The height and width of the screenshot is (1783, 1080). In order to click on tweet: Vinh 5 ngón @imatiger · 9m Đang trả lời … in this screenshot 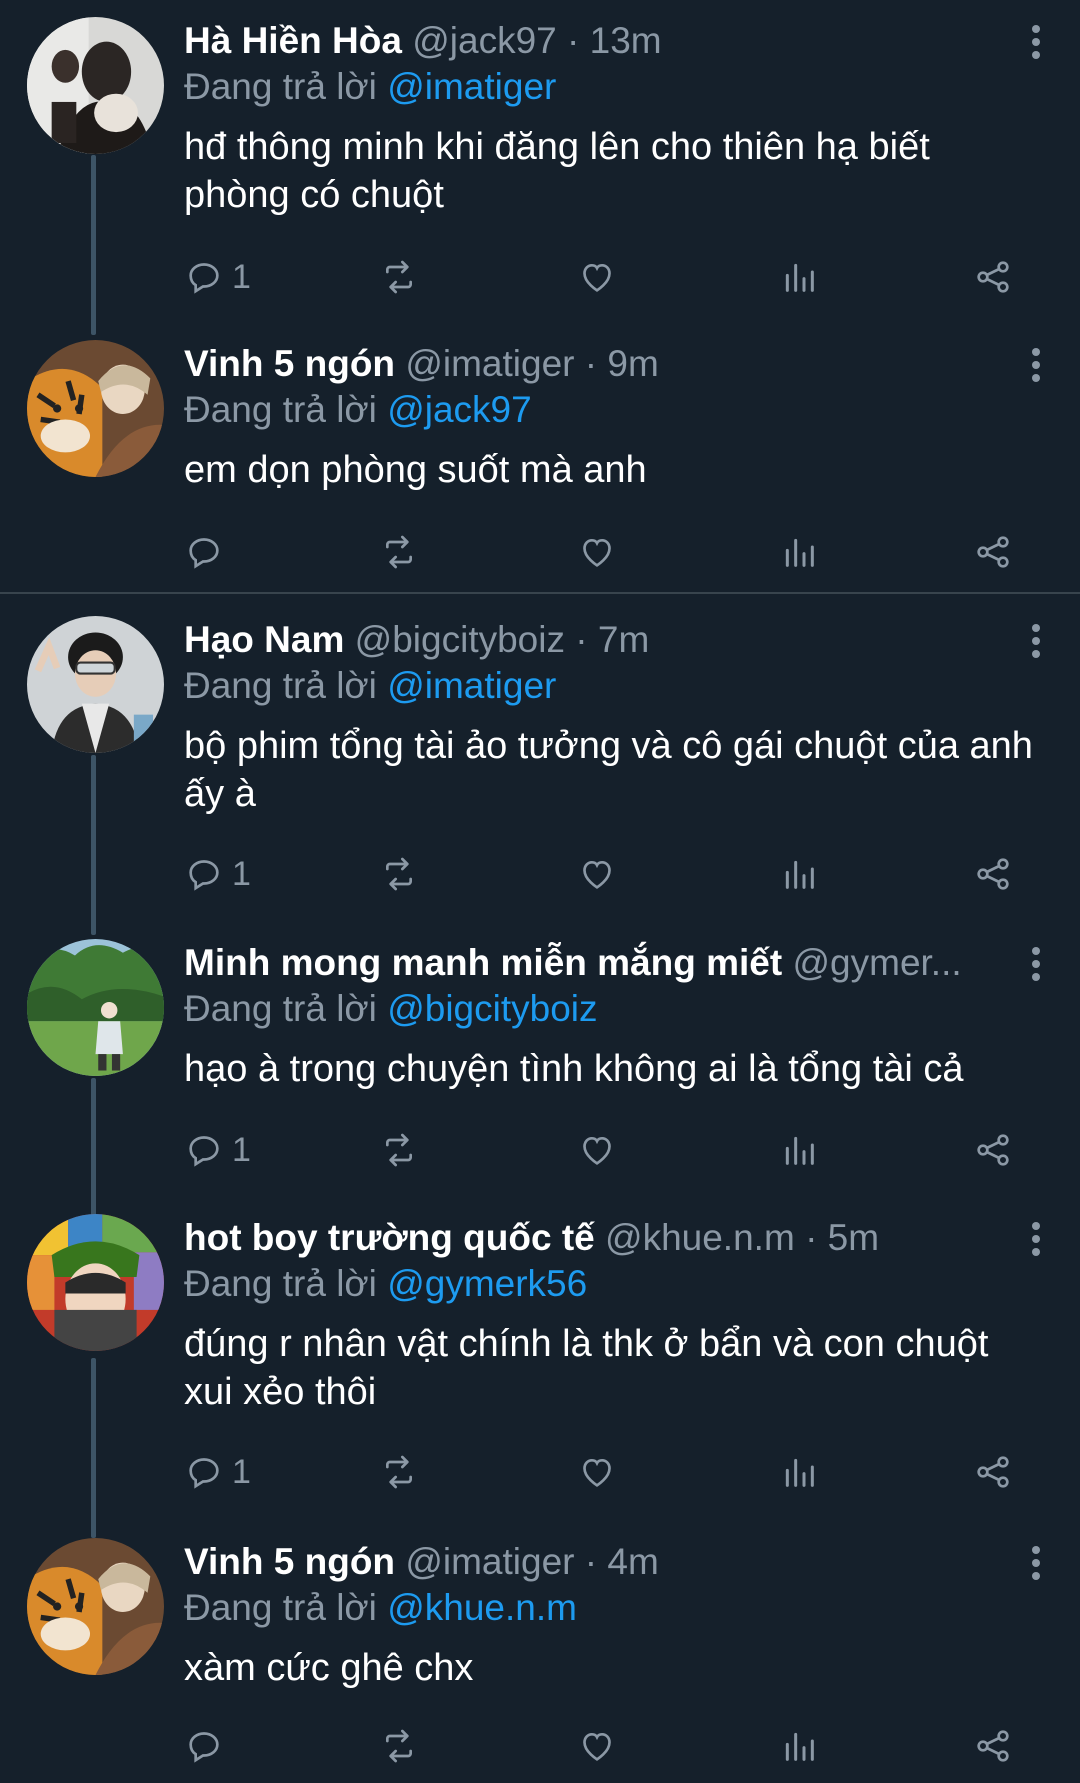, I will do `click(540, 463)`.